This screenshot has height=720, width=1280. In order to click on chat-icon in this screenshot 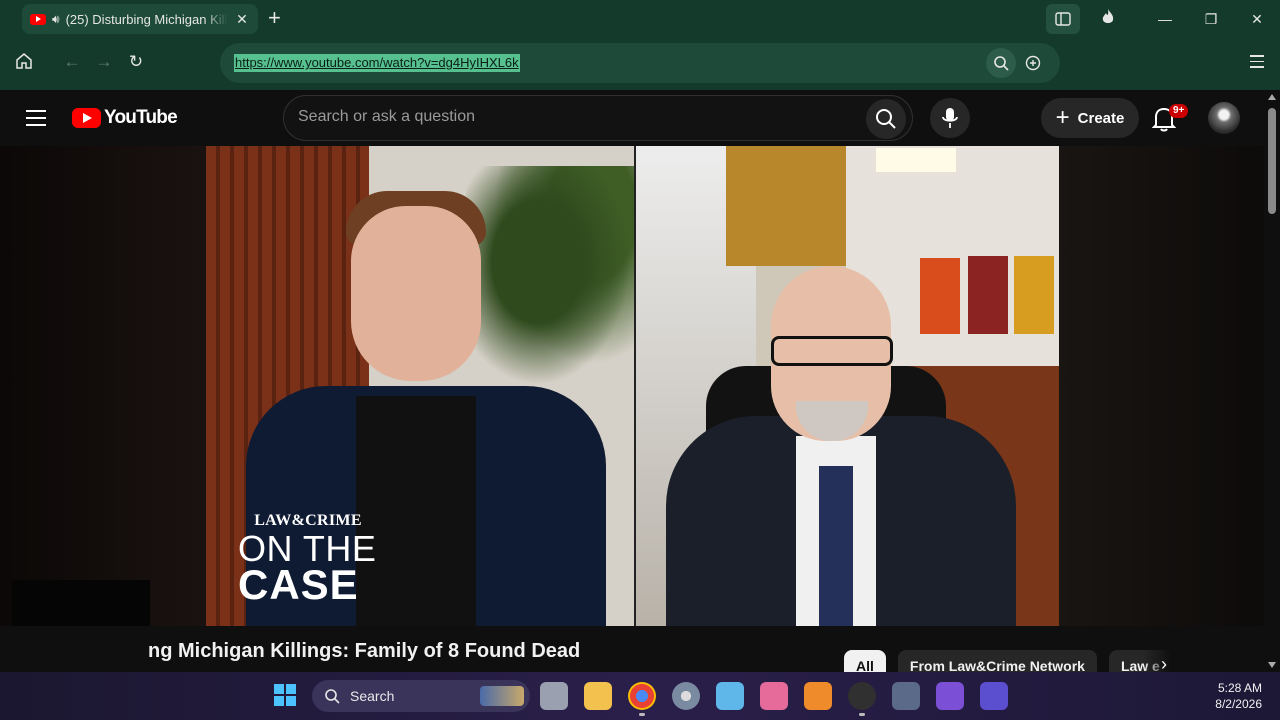, I will do `click(1033, 63)`.